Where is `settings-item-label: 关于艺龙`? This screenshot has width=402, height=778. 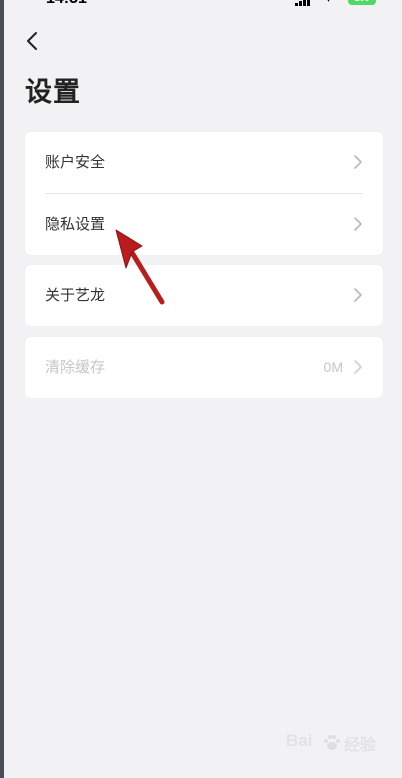 settings-item-label: 关于艺龙 is located at coordinates (75, 295).